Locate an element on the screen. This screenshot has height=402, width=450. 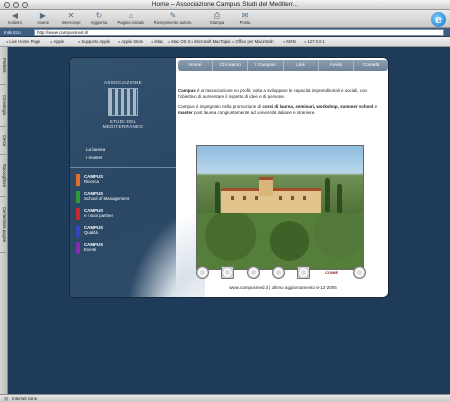
link-la-laurea: La laurea is located at coordinates (95, 150).